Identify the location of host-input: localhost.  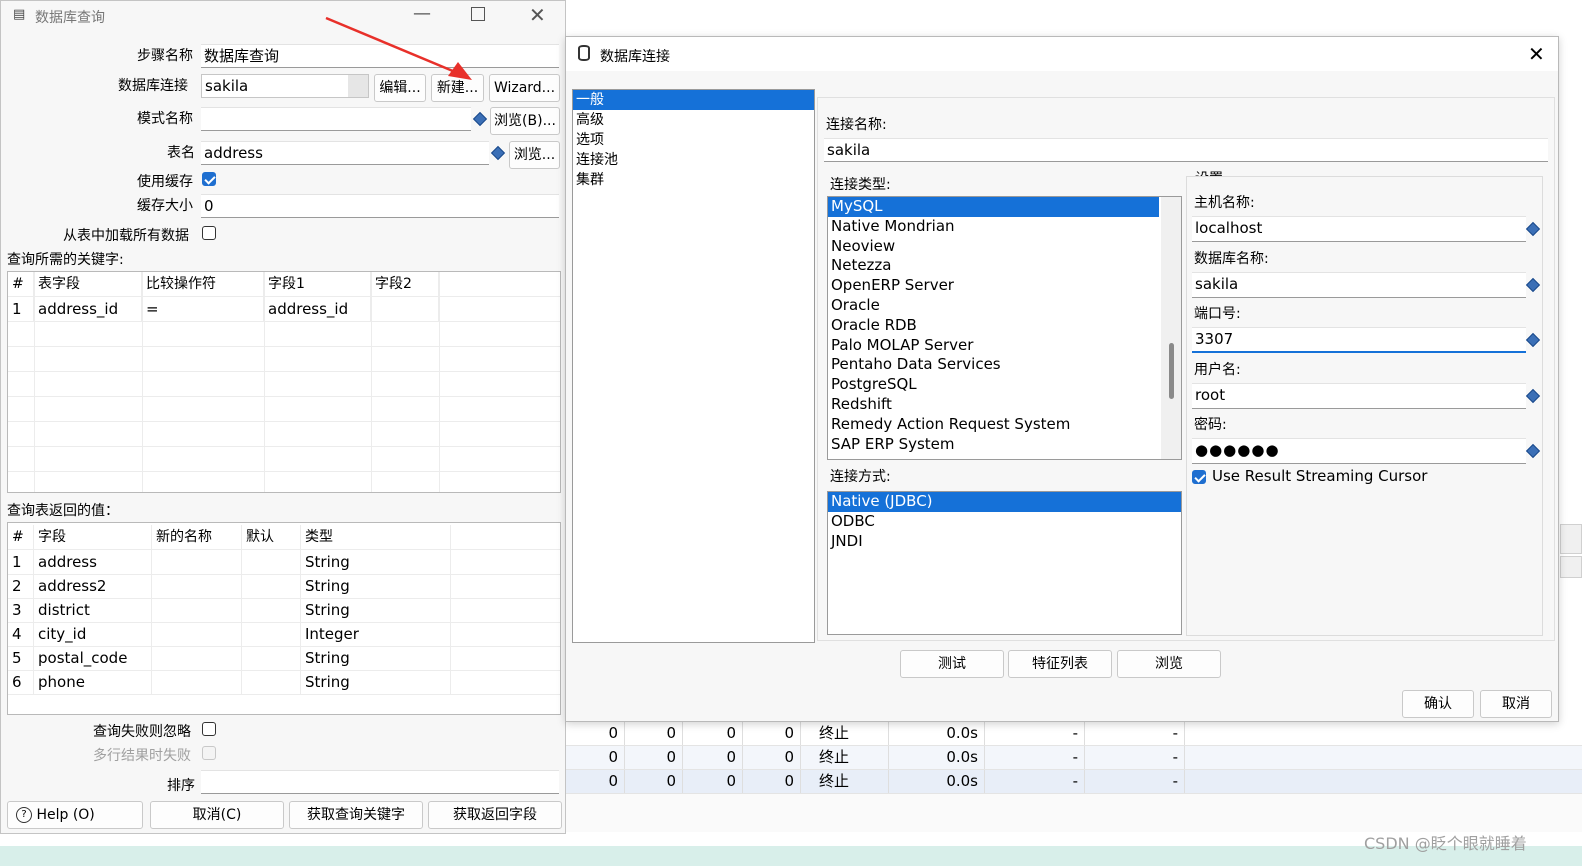
(1359, 229).